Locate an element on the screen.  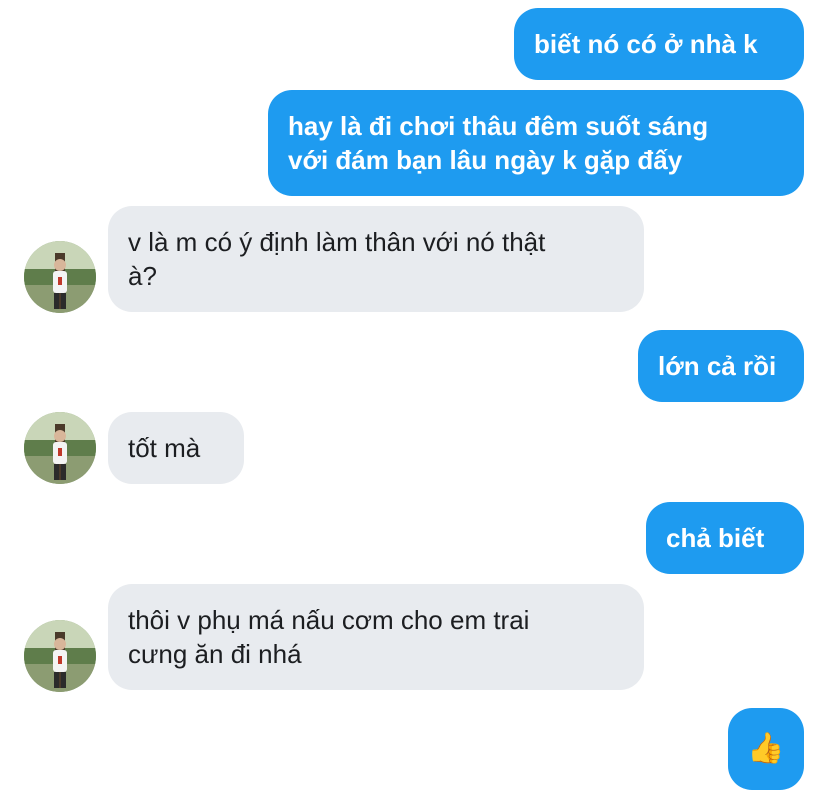
message-bubble-incoming: v là m có ý định làm thân với nó thật à? is located at coordinates (376, 259).